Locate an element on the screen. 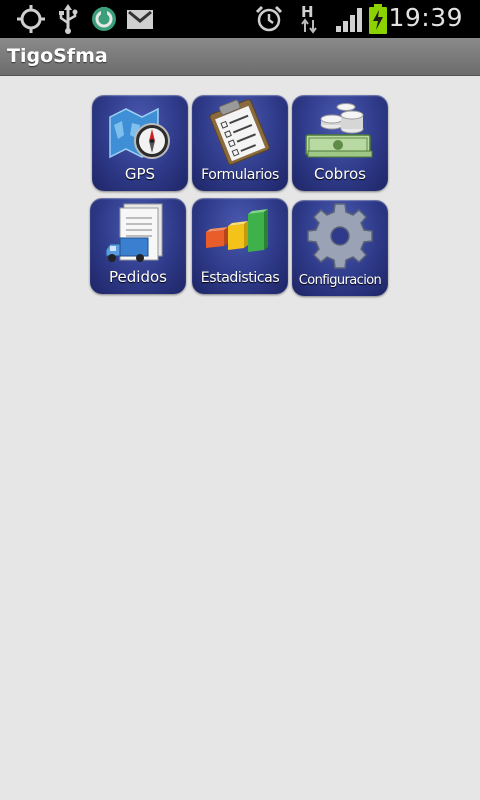 Image resolution: width=480 pixels, height=800 pixels. cobros-label: Cobros is located at coordinates (339, 174).